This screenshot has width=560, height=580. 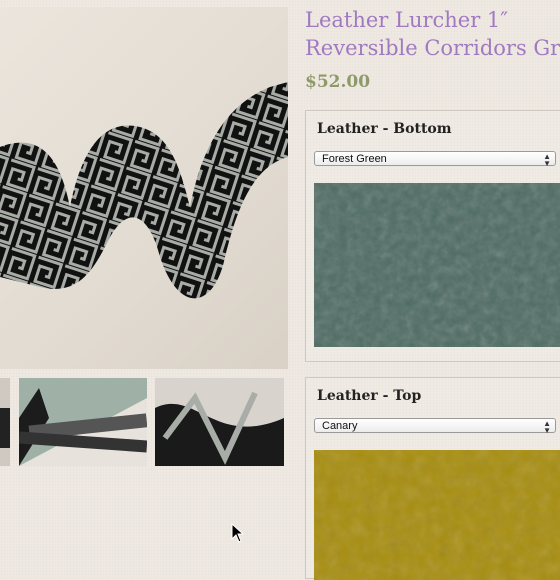 What do you see at coordinates (435, 426) in the screenshot?
I see `leather-top-select: Canary ▲ ▼` at bounding box center [435, 426].